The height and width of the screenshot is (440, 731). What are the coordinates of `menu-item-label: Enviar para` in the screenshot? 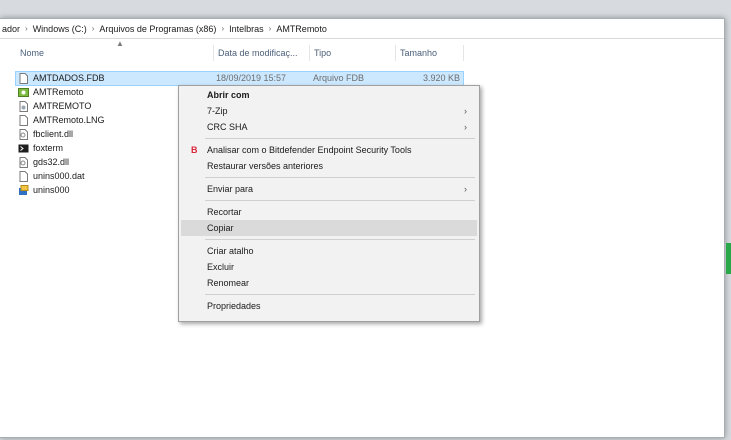 It's located at (230, 189).